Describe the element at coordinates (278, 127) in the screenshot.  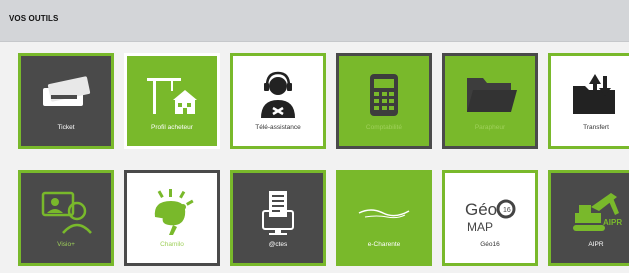
I see `tile-label: Télé-assistance` at that location.